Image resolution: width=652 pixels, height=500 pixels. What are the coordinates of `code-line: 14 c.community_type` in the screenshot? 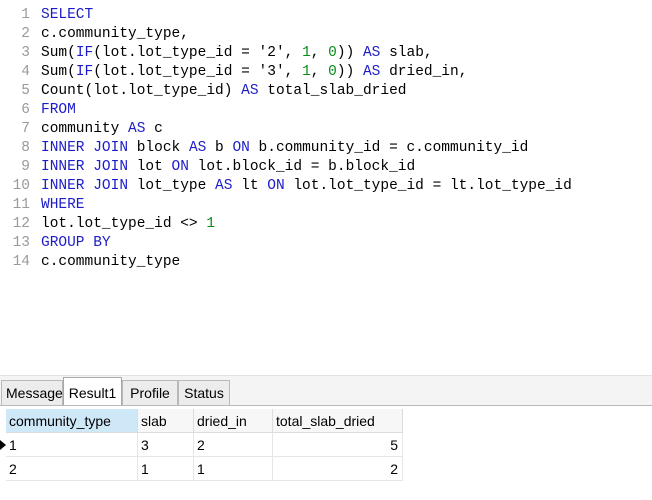 It's located at (90, 262).